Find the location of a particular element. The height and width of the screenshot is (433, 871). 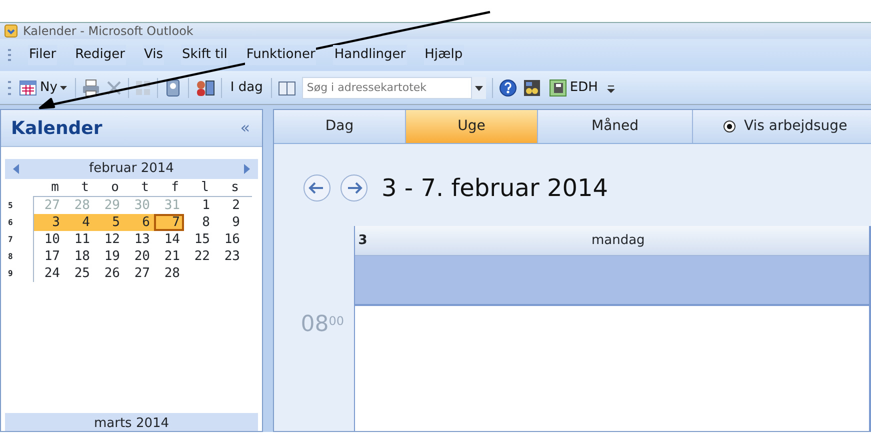

calendar-day: 23 is located at coordinates (229, 256).